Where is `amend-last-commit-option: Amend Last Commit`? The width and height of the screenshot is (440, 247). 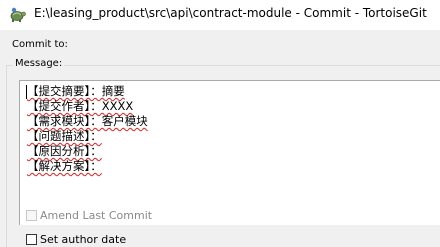 amend-last-commit-option: Amend Last Commit is located at coordinates (89, 215).